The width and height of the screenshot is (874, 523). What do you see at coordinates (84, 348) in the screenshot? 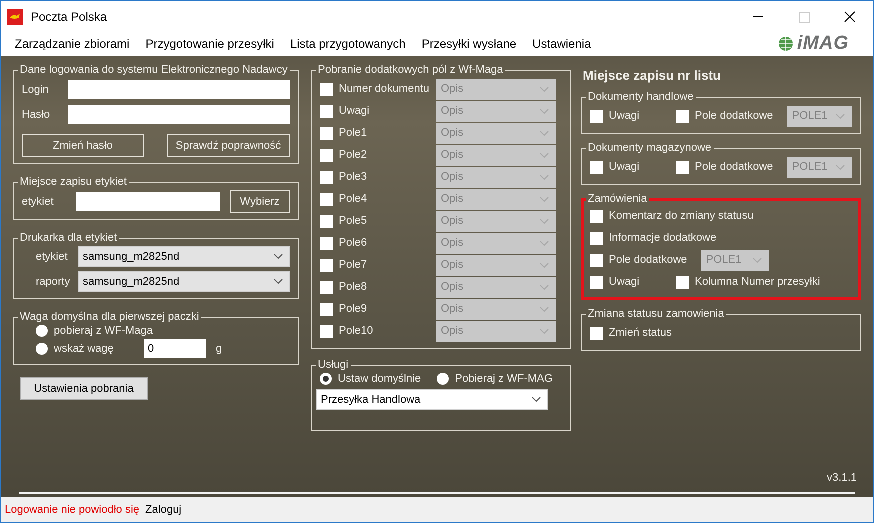
I see `radio-label: wskaż wagę` at bounding box center [84, 348].